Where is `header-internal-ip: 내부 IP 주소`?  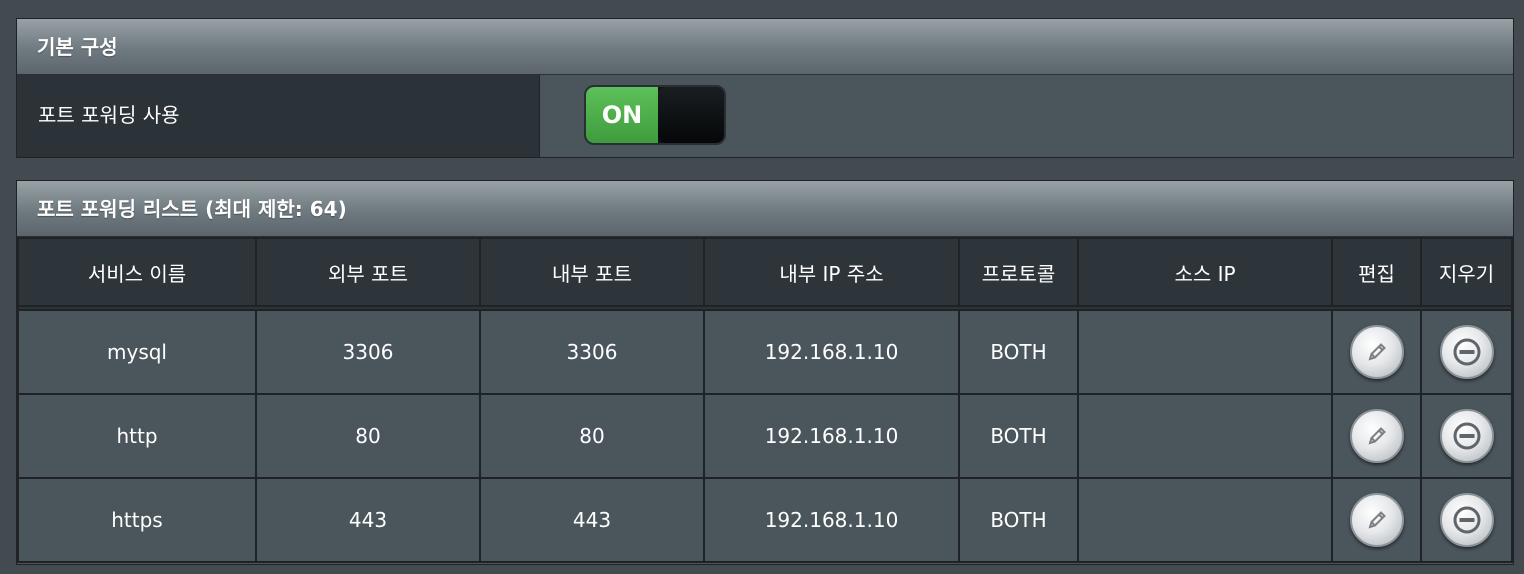
header-internal-ip: 내부 IP 주소 is located at coordinates (831, 272).